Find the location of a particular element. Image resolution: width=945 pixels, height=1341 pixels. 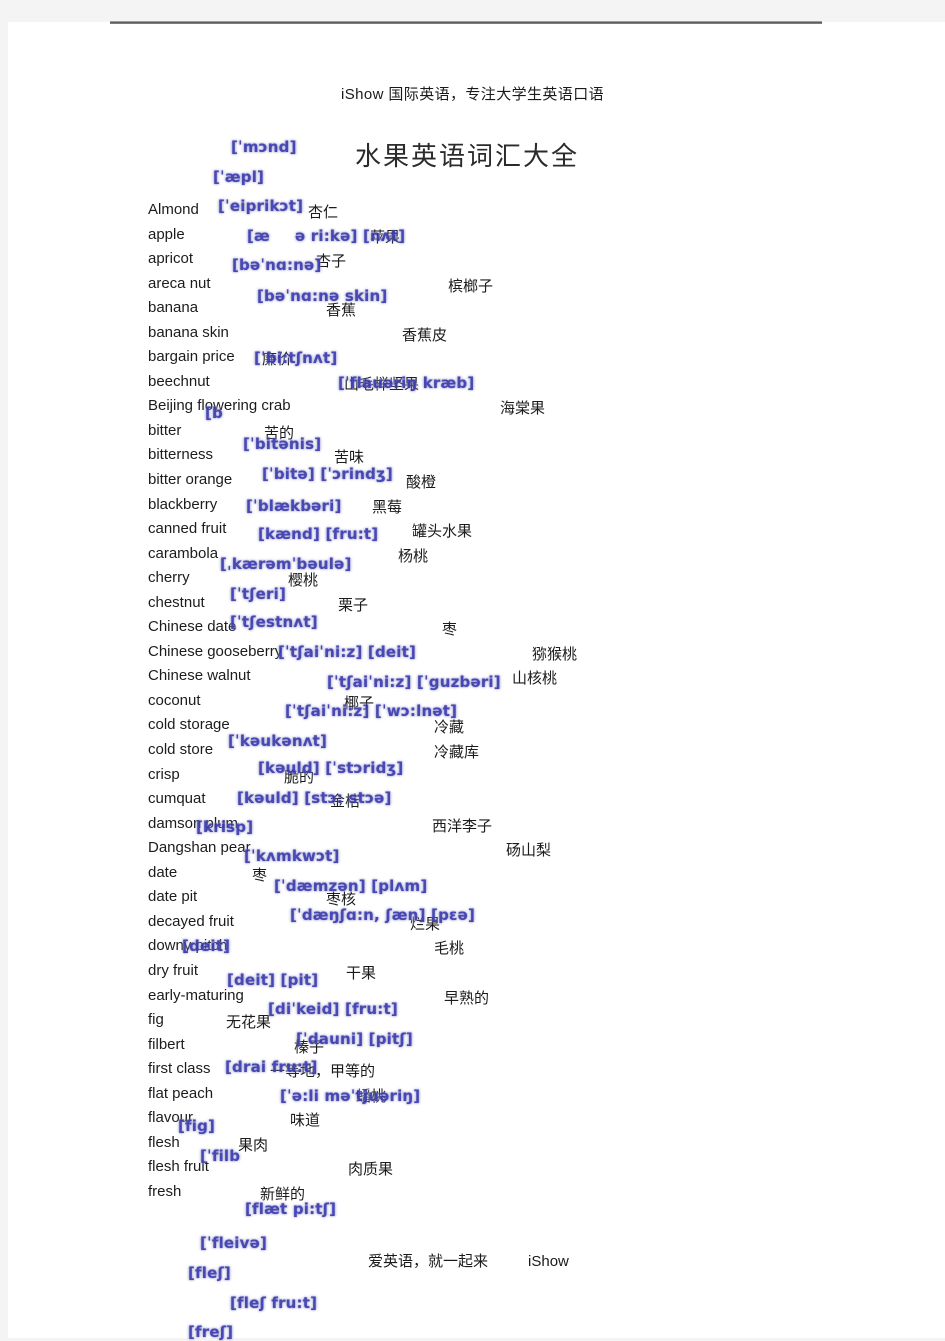

entry-term: bitter is located at coordinates (165, 430).